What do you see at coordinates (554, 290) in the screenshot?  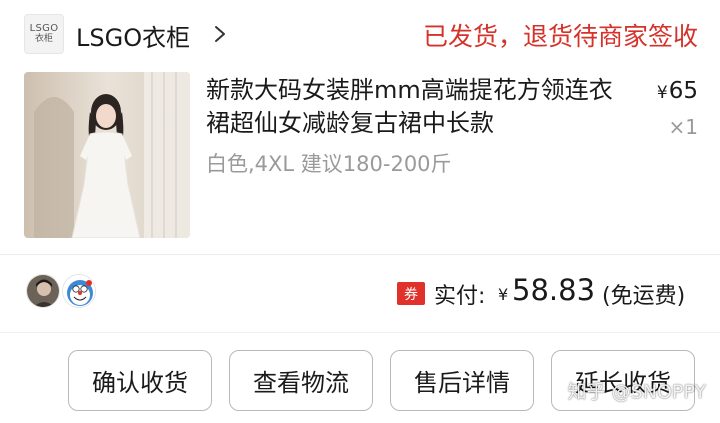 I see `payment-amount: 58.83` at bounding box center [554, 290].